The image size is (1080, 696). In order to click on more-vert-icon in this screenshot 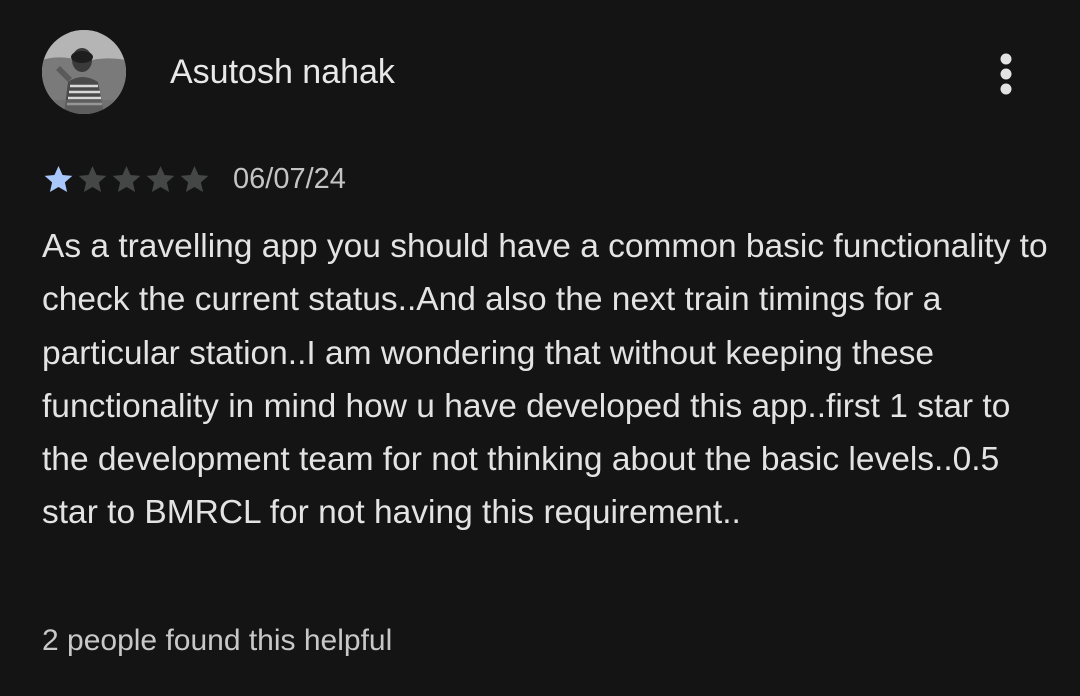, I will do `click(1006, 74)`.